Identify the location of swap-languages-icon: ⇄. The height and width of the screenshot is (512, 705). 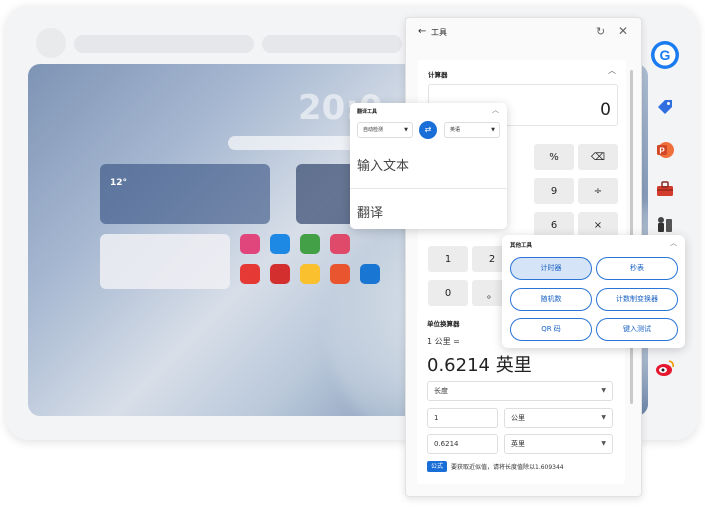
(428, 130).